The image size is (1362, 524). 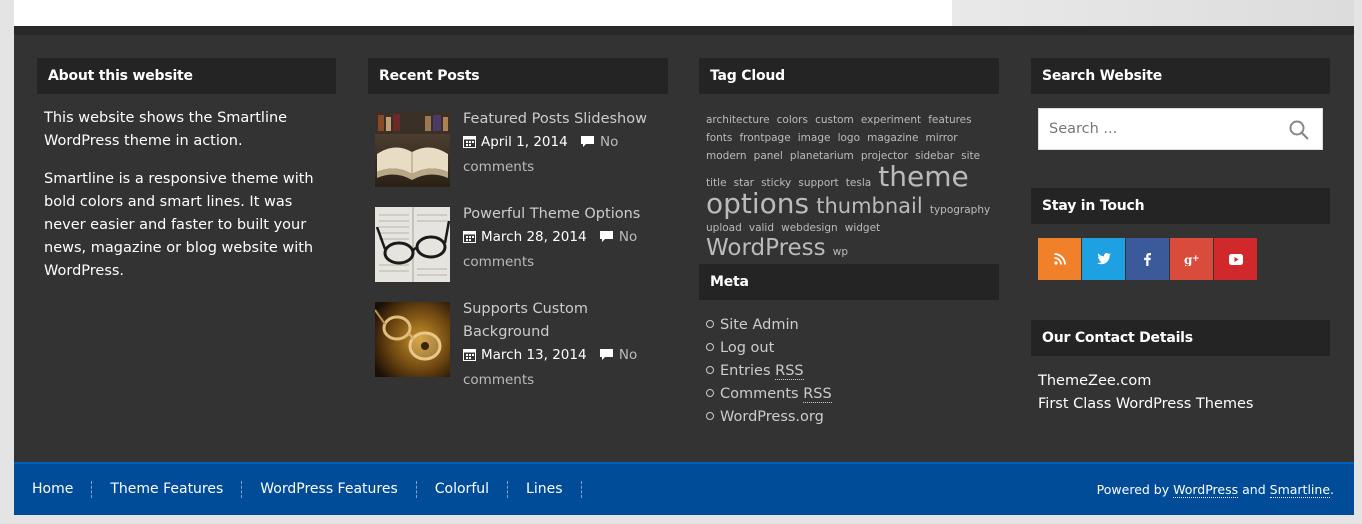 I want to click on tag-link: architecture, so click(x=738, y=120).